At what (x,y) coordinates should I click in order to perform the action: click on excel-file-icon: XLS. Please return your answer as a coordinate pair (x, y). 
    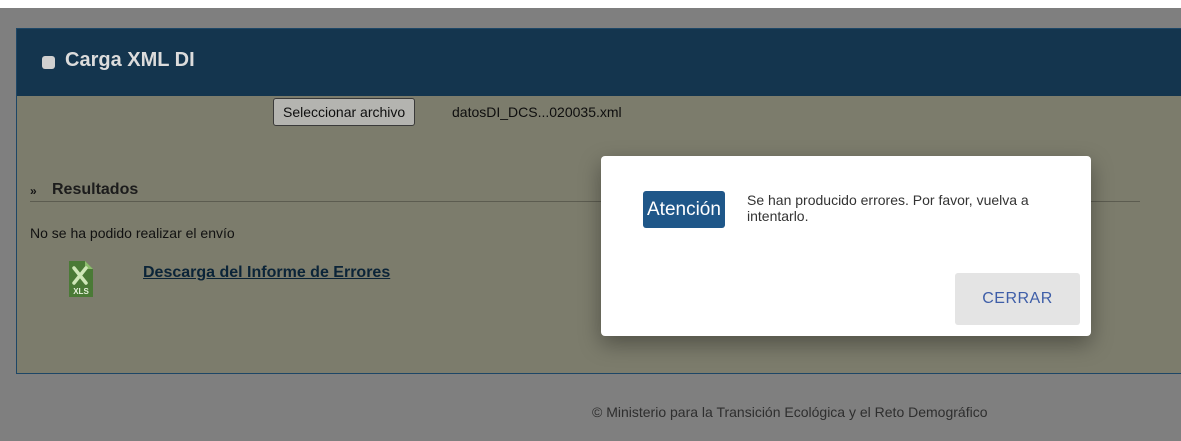
    Looking at the image, I should click on (80, 279).